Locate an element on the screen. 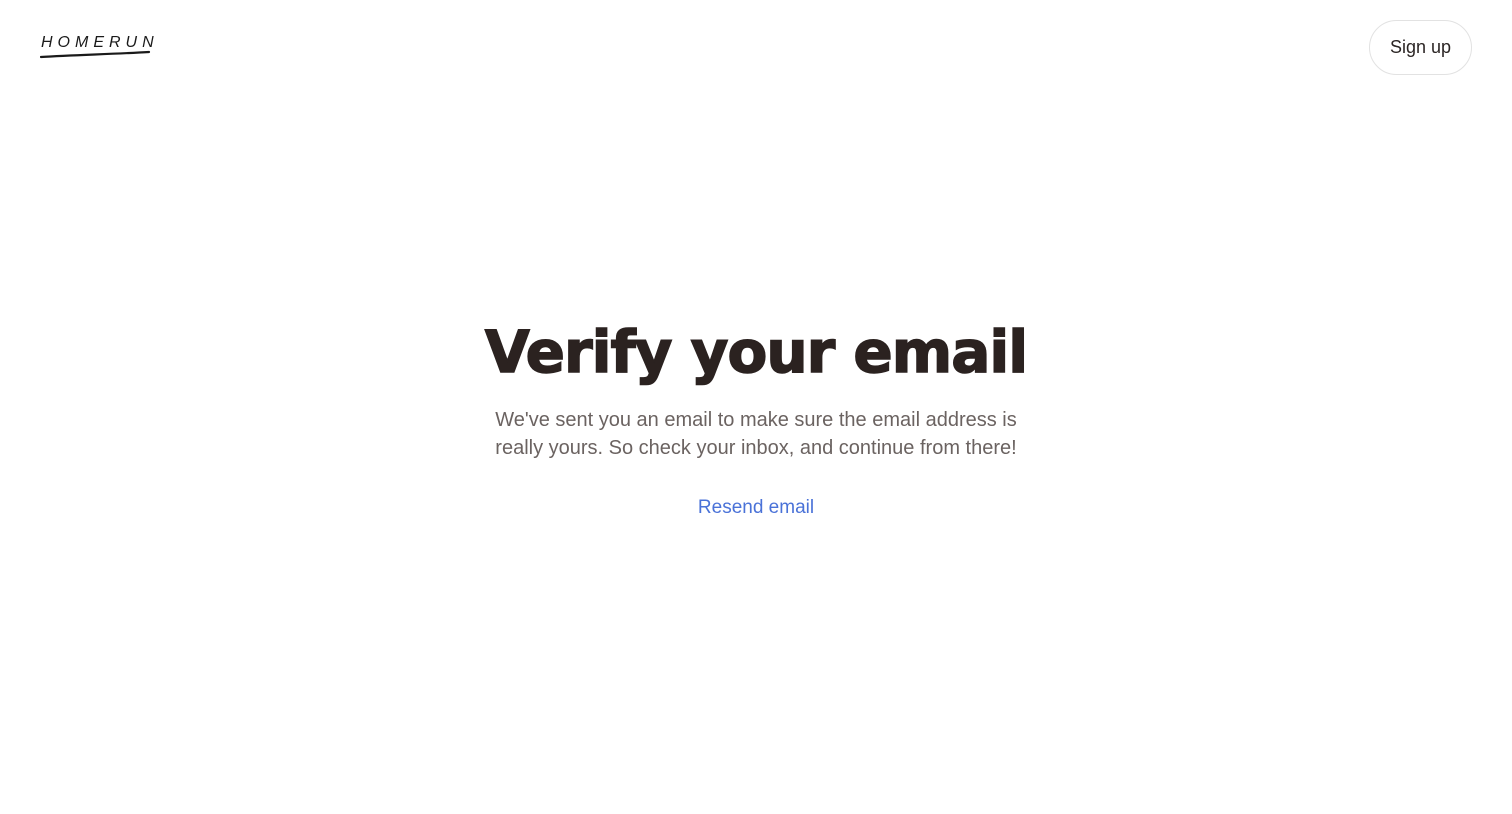  page-title: Verify your email is located at coordinates (756, 352).